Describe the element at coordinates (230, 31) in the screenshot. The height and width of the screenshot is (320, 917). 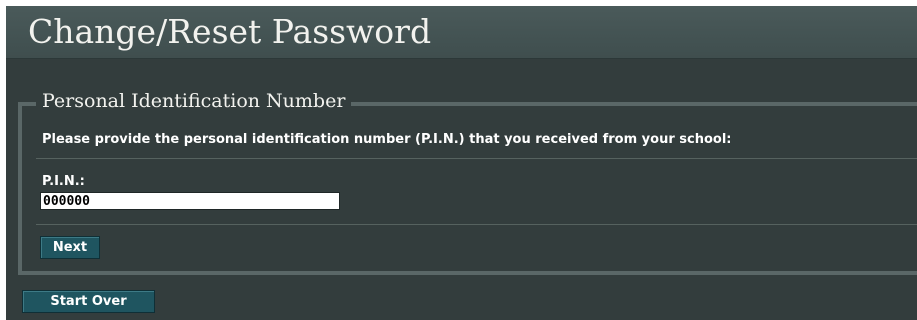
I see `page-title: Change/Reset Password` at that location.